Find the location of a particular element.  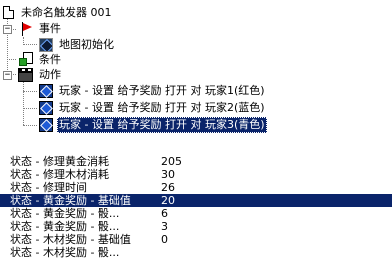

panel-splitter is located at coordinates (196, 147).